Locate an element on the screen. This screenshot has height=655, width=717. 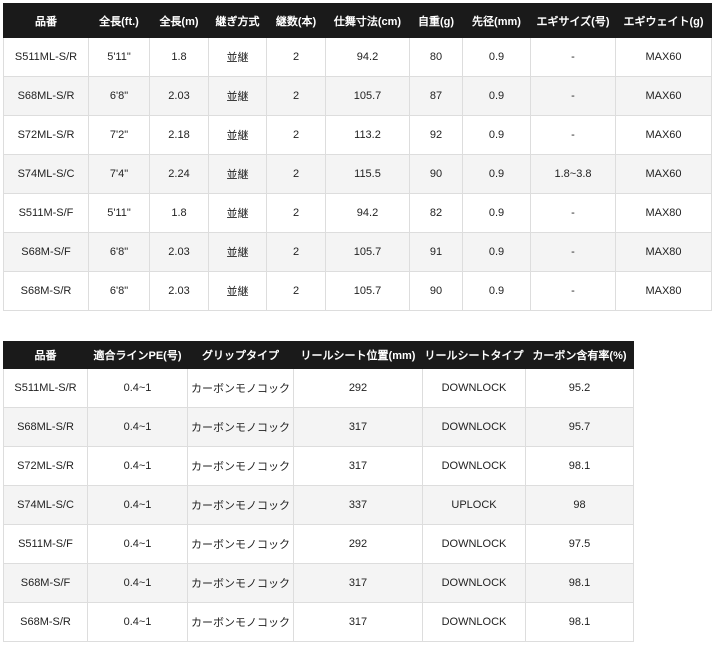
table-cell: 95.2 is located at coordinates (579, 388).